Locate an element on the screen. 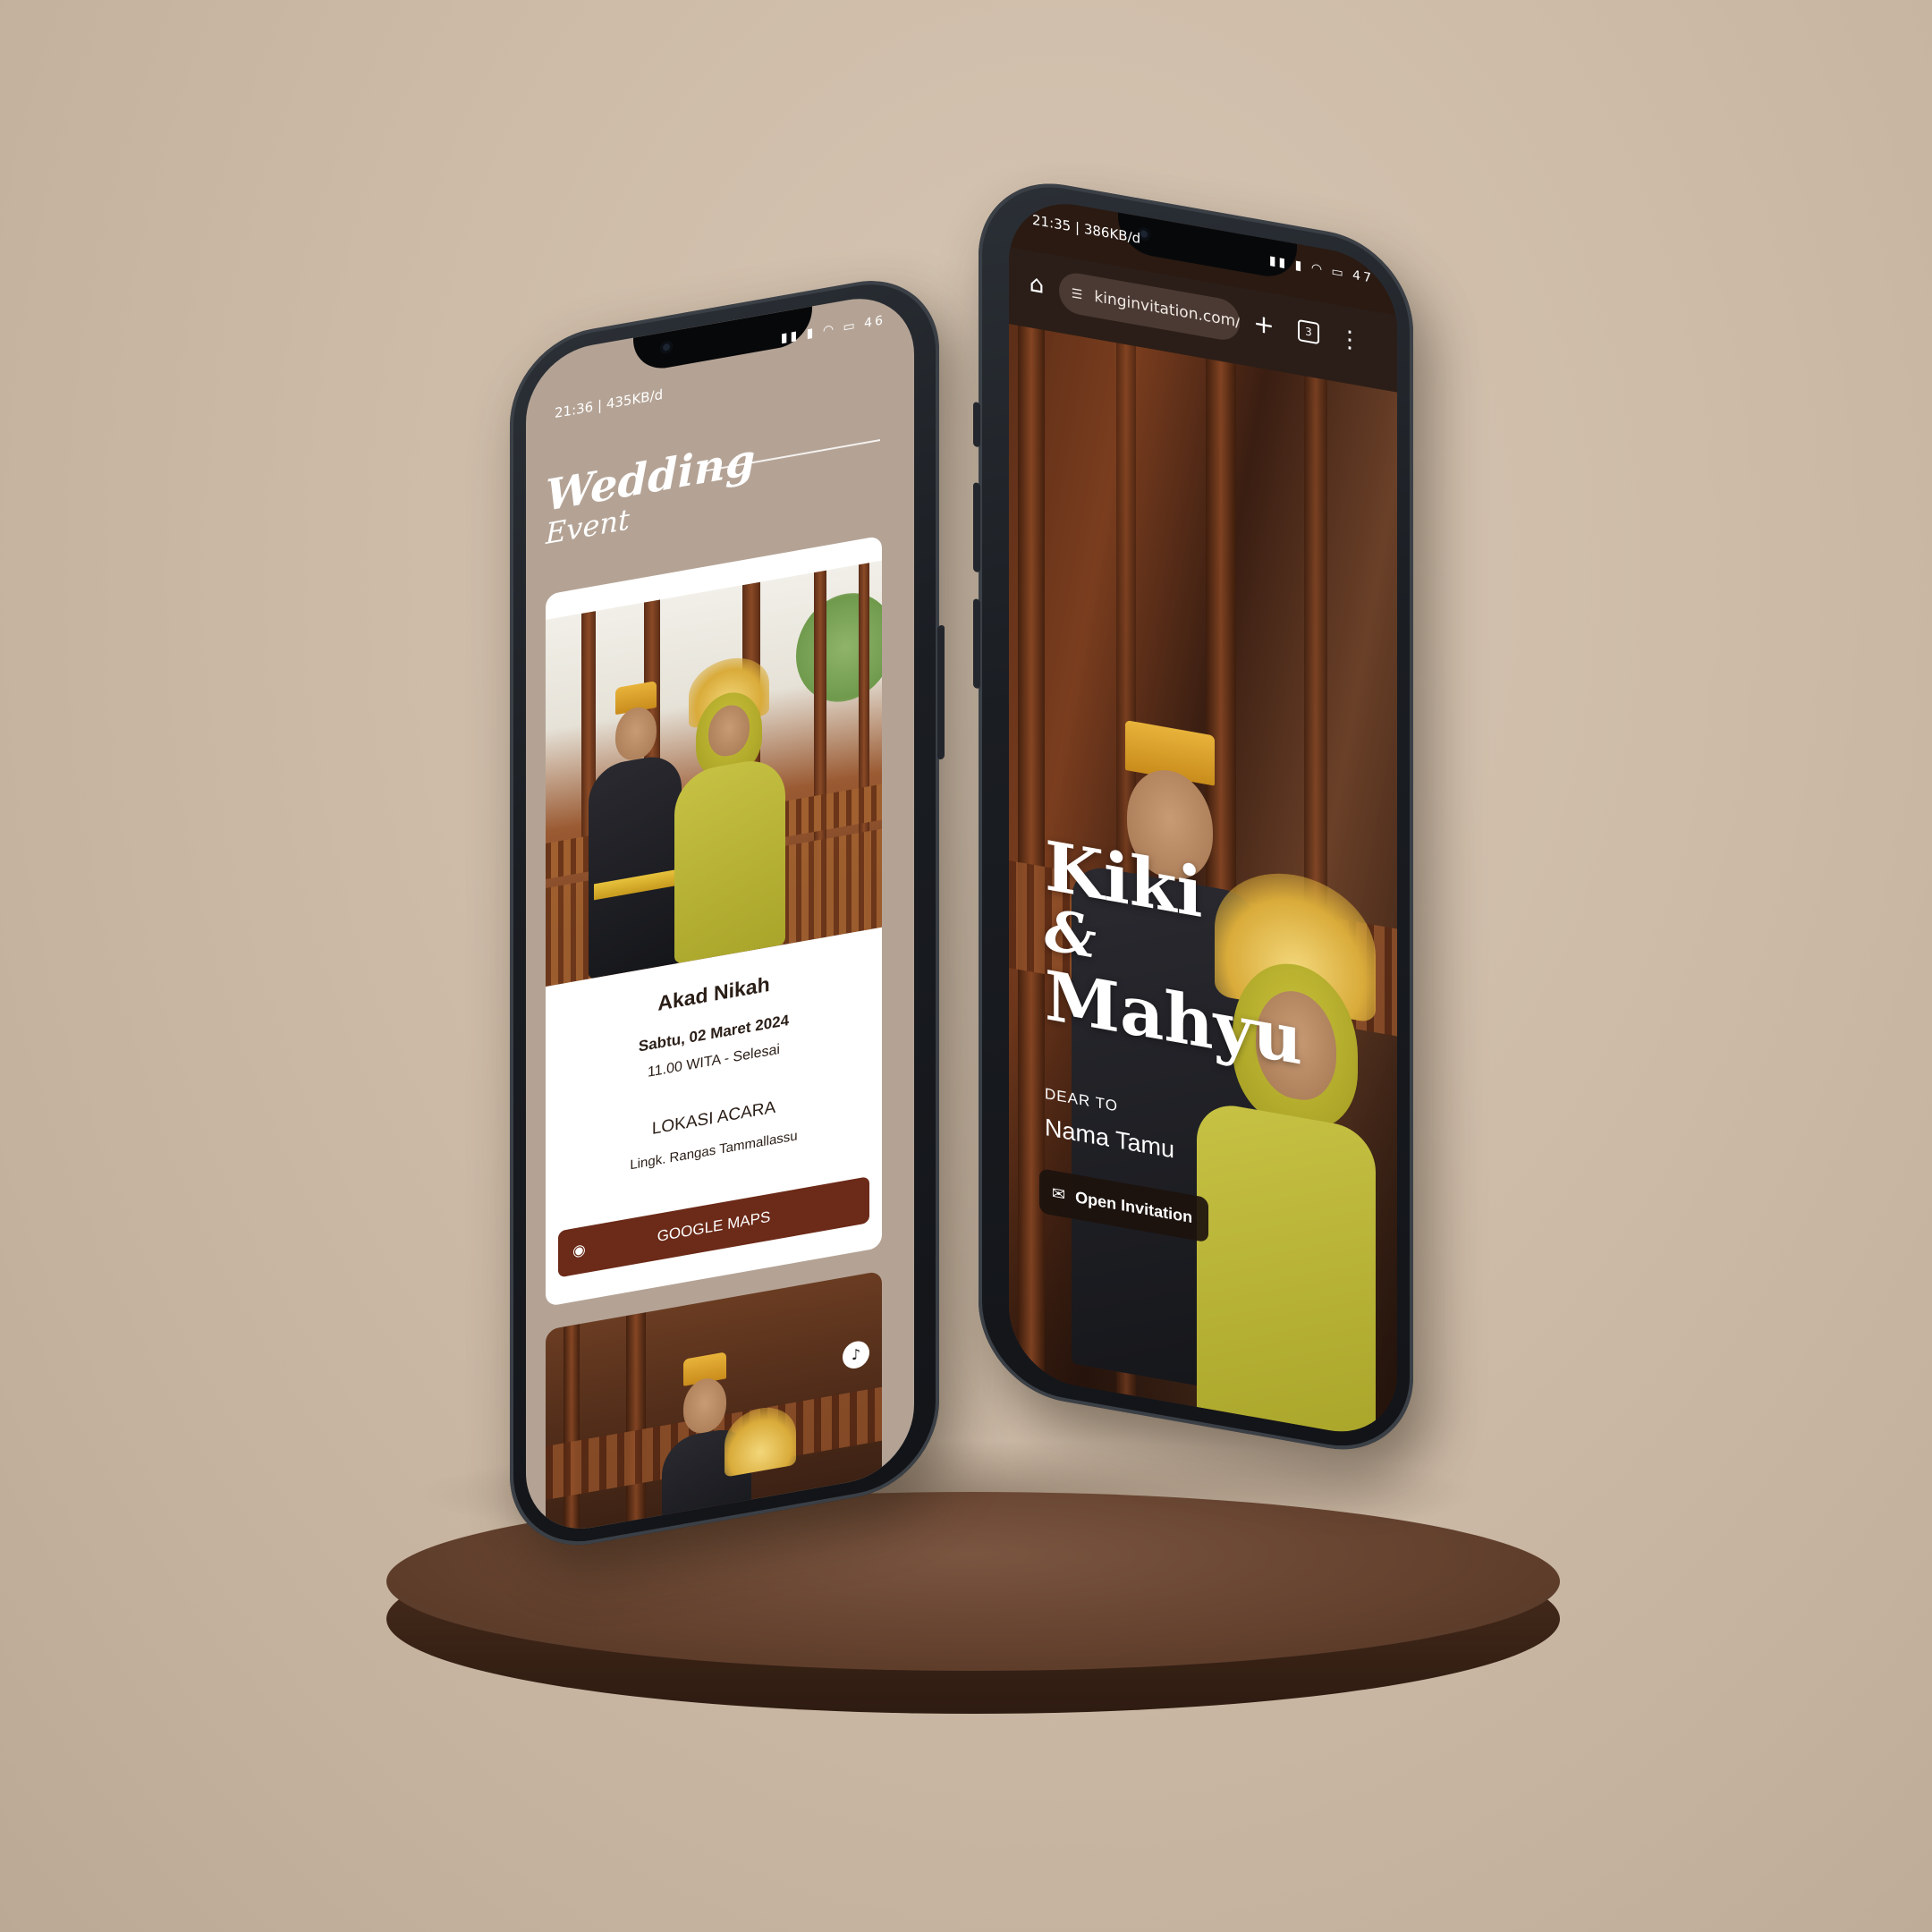 Image resolution: width=1932 pixels, height=1932 pixels. crown is located at coordinates (760, 1440).